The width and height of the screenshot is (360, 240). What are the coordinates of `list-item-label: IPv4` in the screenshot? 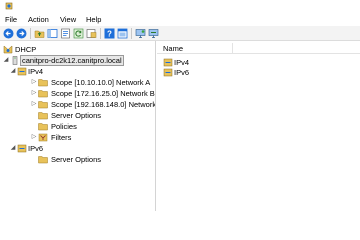 It's located at (182, 62).